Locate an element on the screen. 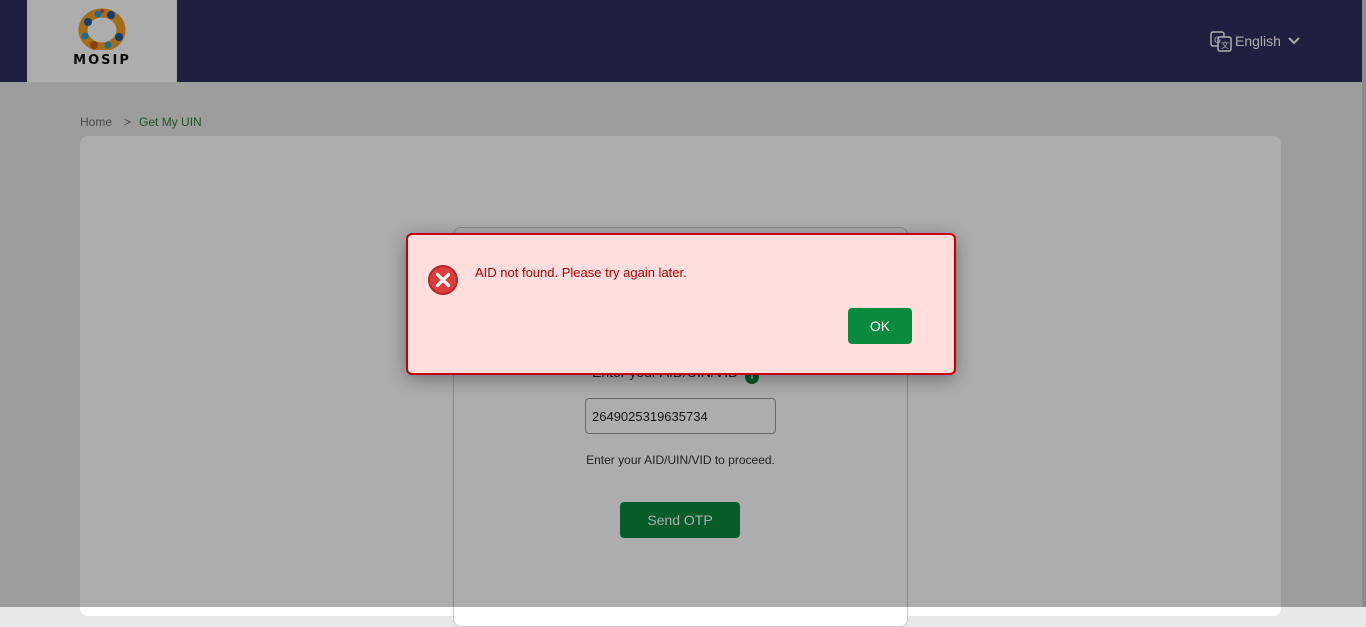  error-message: AID not found. Please try again later. is located at coordinates (581, 272).